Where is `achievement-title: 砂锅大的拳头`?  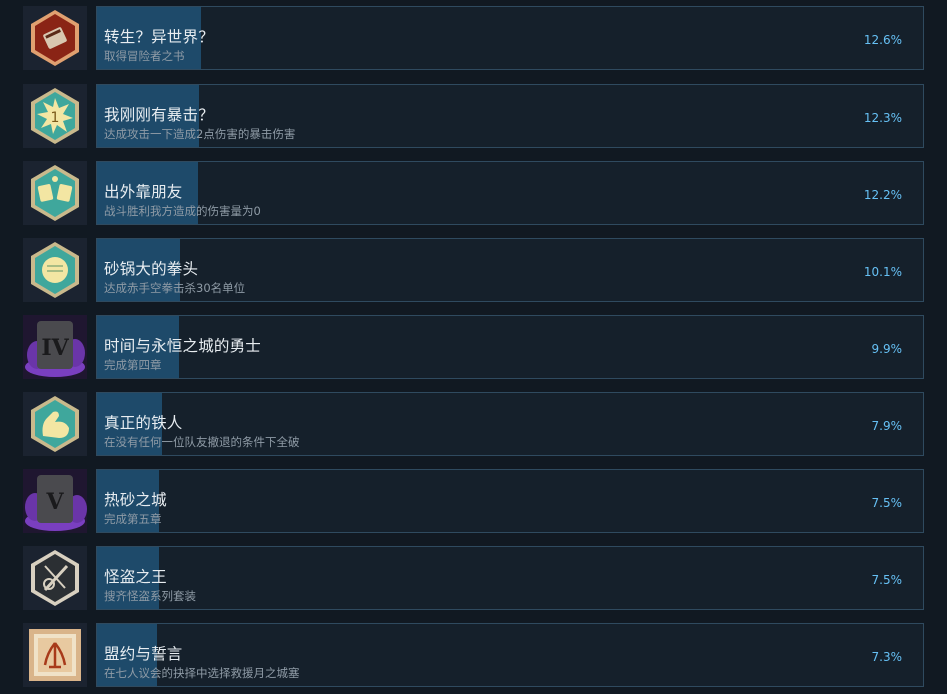
achievement-title: 砂锅大的拳头 is located at coordinates (151, 269).